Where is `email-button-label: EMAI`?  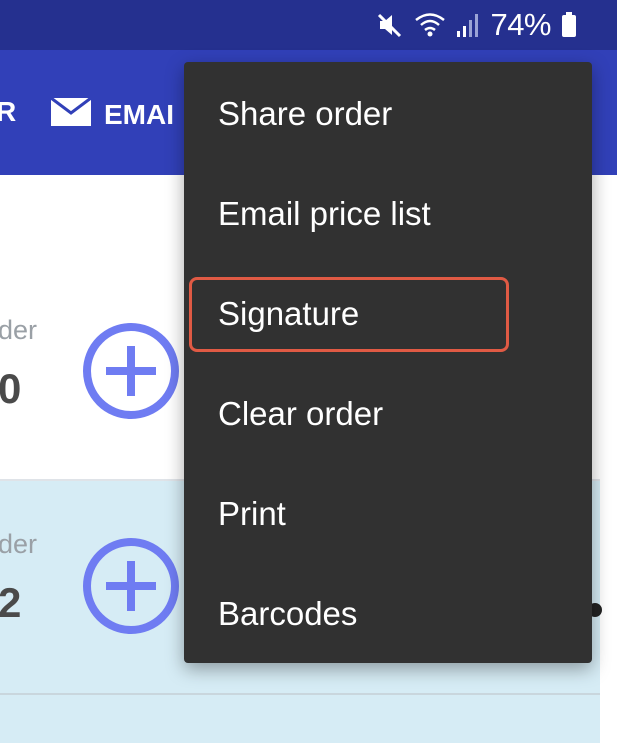 email-button-label: EMAI is located at coordinates (139, 114).